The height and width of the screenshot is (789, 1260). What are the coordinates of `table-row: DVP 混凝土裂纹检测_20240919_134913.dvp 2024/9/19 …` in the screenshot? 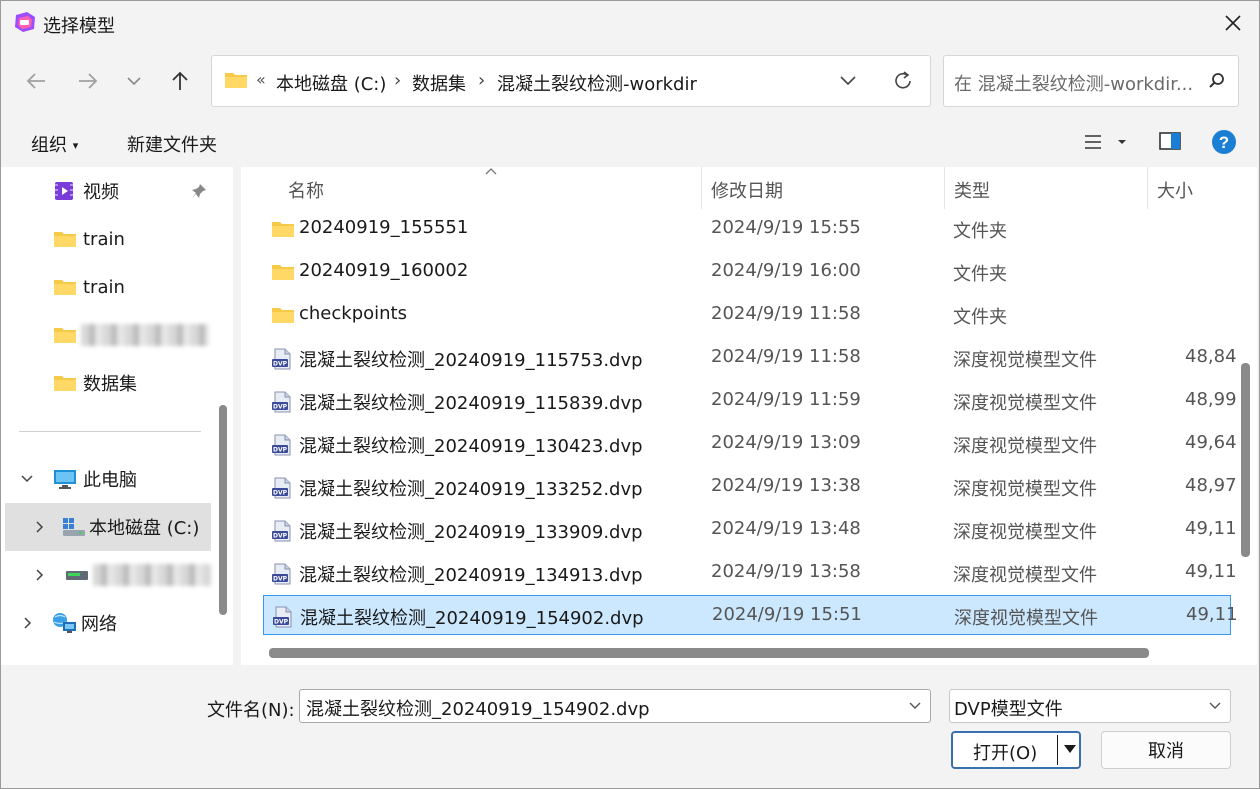 It's located at (750, 573).